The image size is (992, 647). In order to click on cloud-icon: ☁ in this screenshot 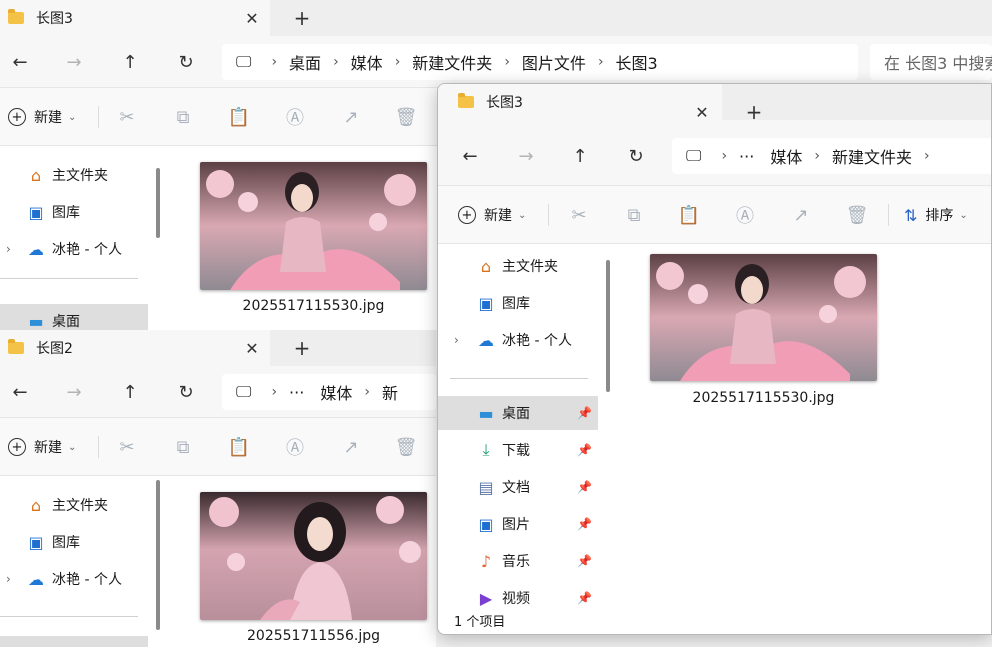, I will do `click(36, 579)`.